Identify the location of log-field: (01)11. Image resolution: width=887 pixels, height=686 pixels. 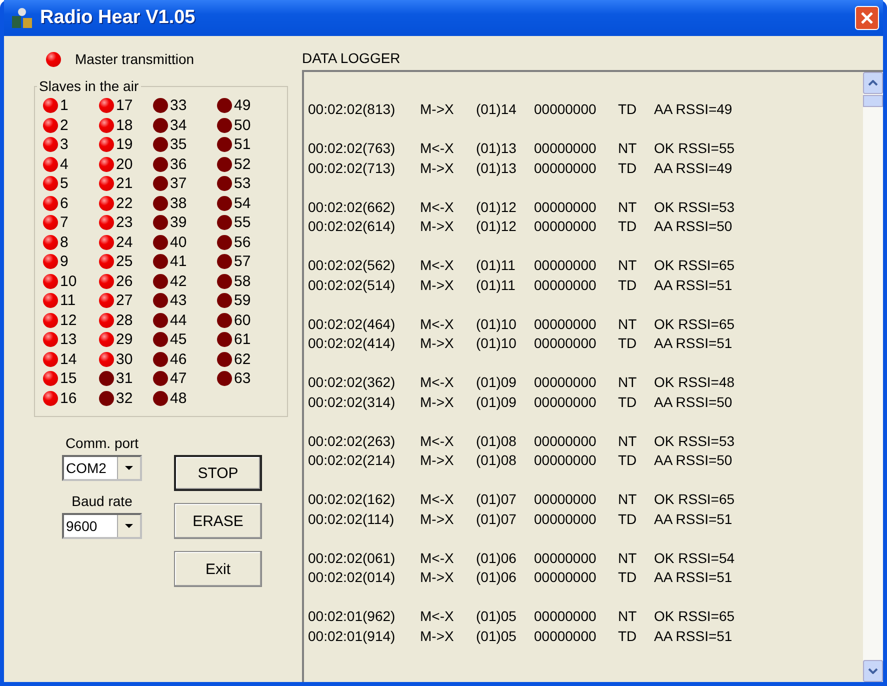
(505, 265).